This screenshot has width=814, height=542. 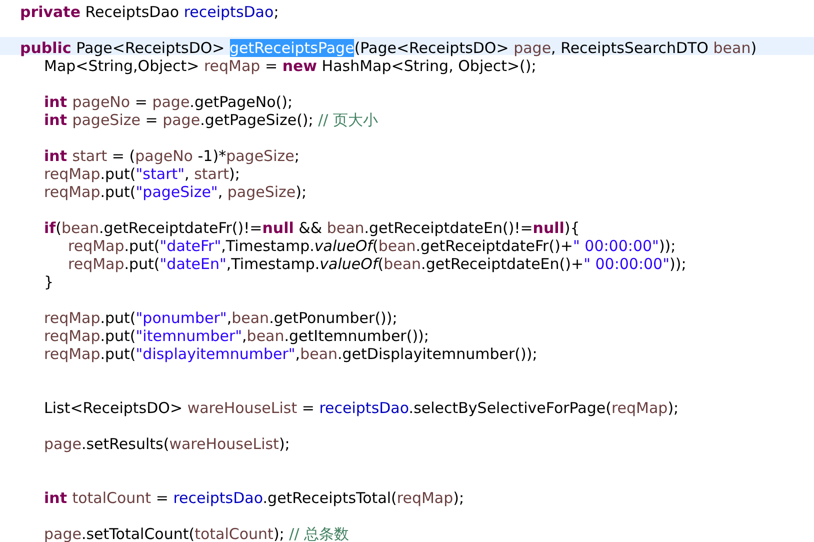 I want to click on code-line: int pageSize = page.getPageSize(); // 页大小, so click(x=211, y=120).